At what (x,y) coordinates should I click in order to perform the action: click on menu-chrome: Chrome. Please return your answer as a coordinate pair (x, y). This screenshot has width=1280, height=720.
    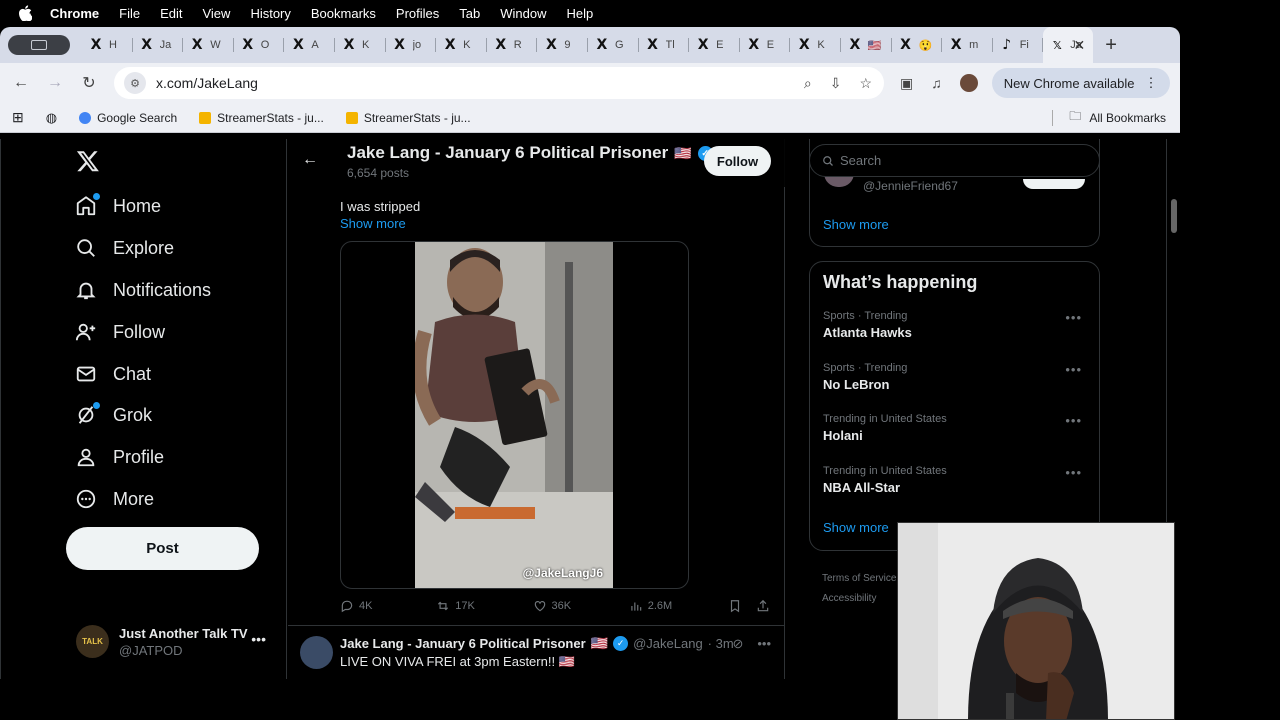
    Looking at the image, I should click on (74, 13).